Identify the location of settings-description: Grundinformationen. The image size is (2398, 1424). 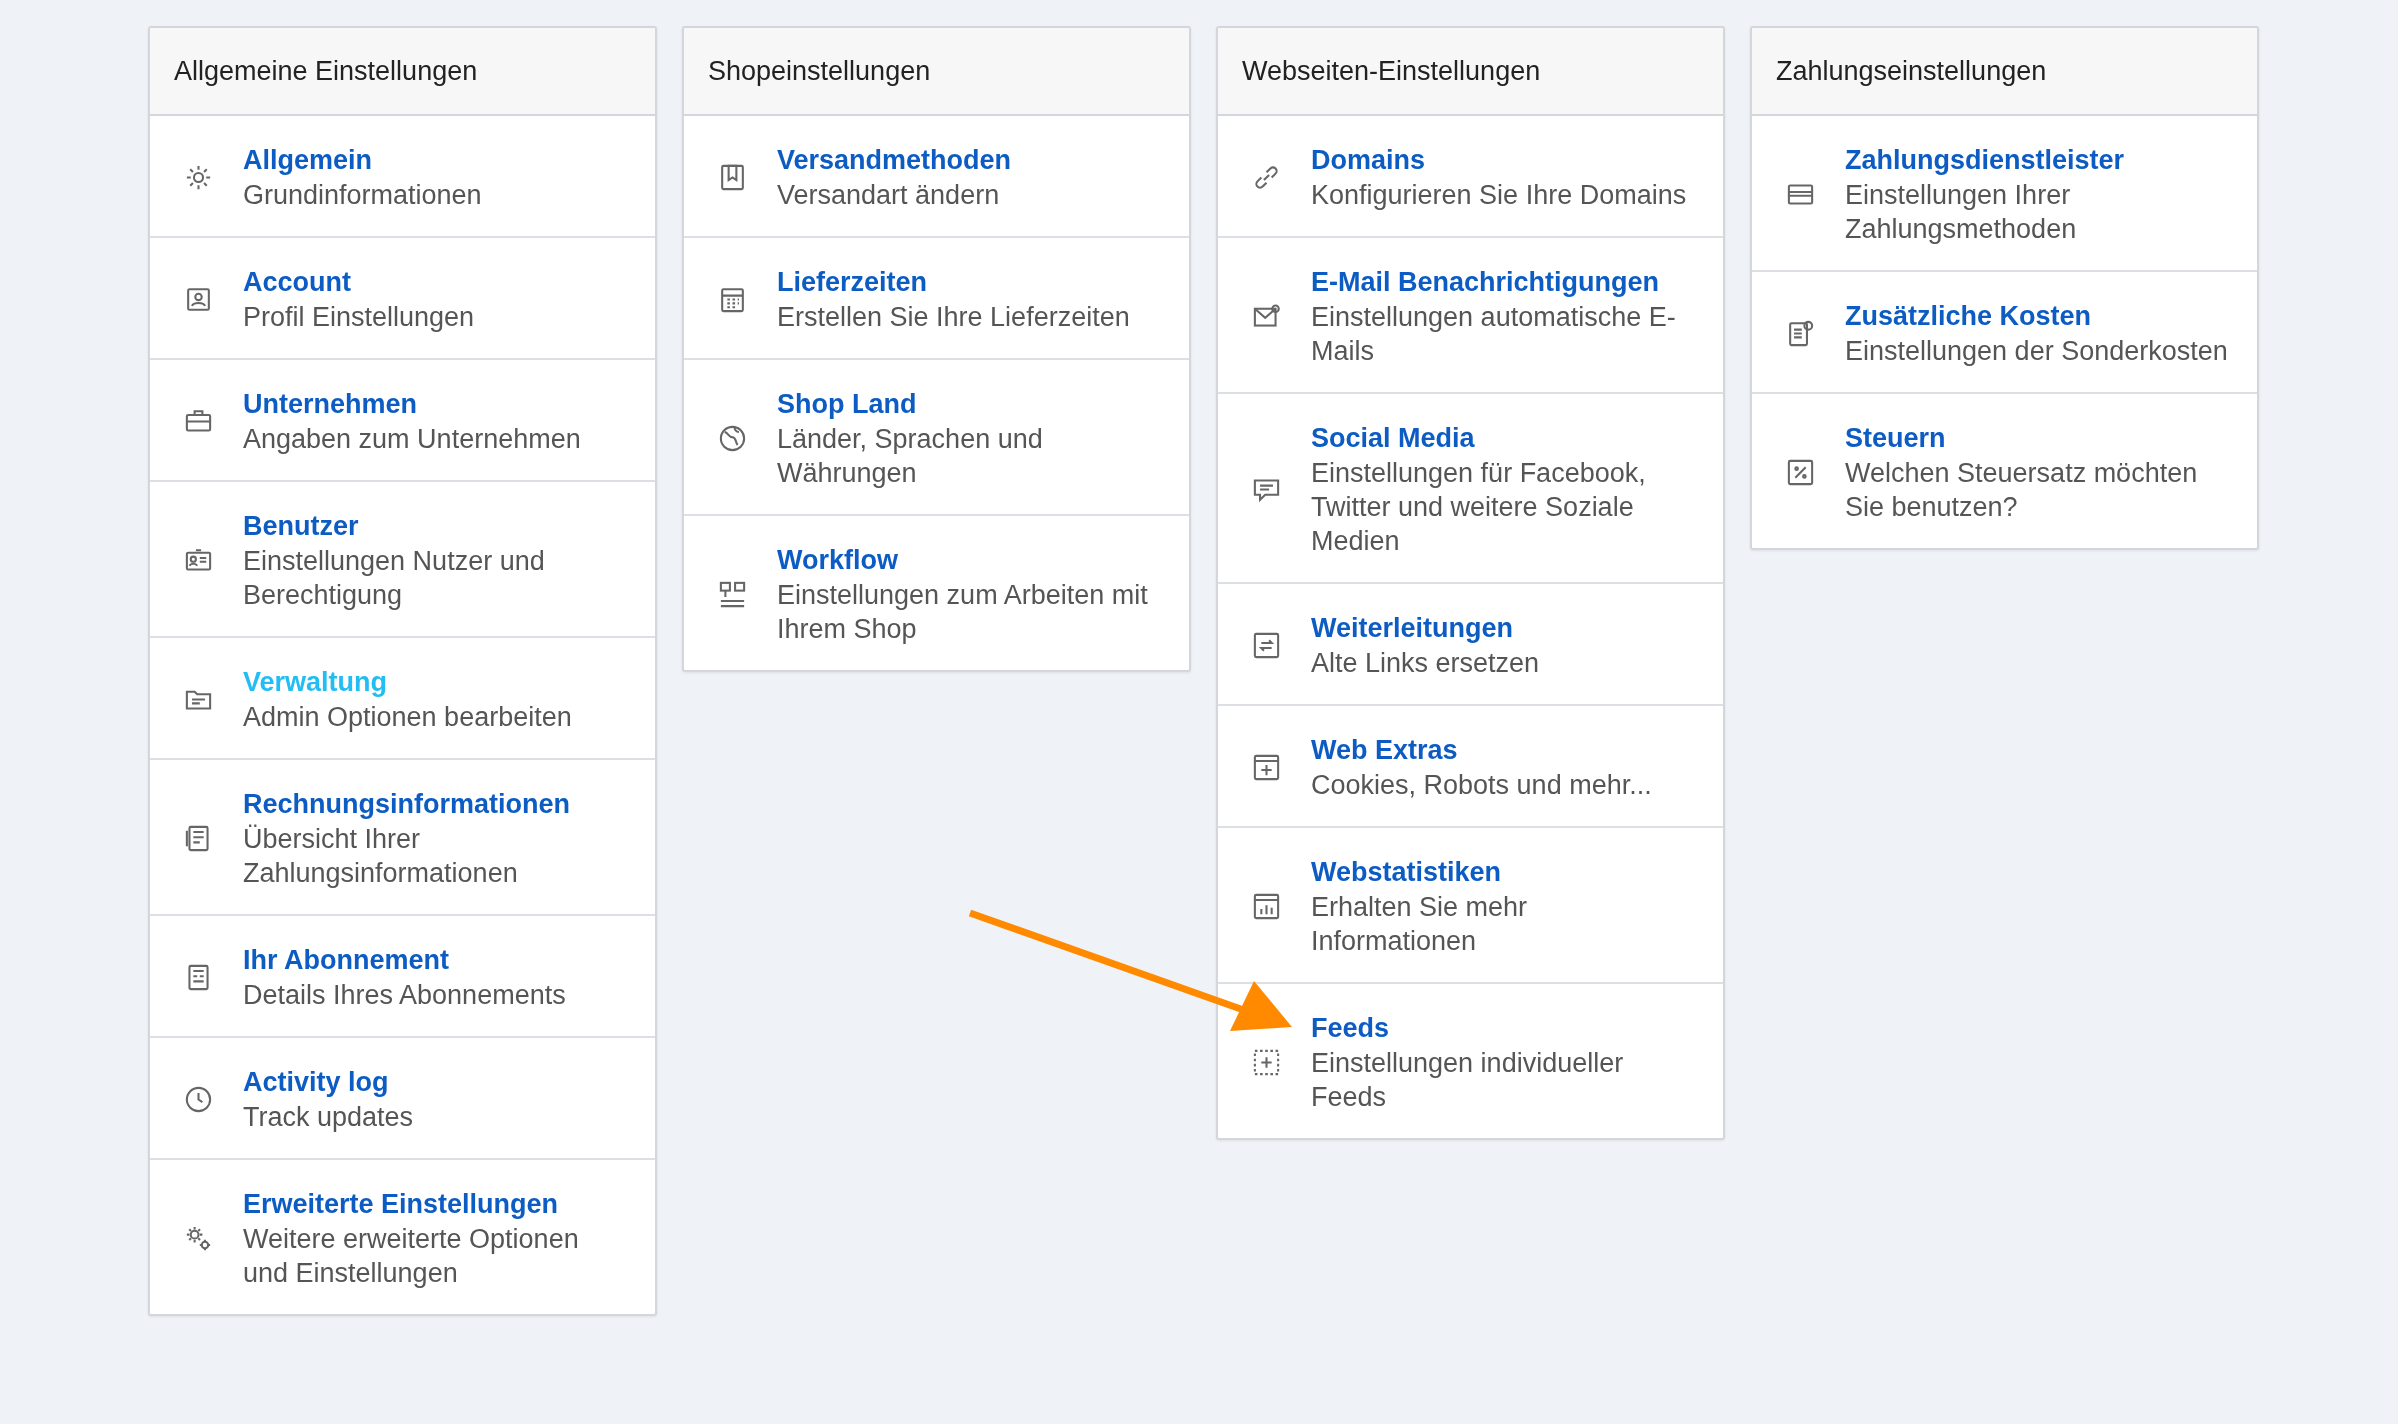
(362, 195).